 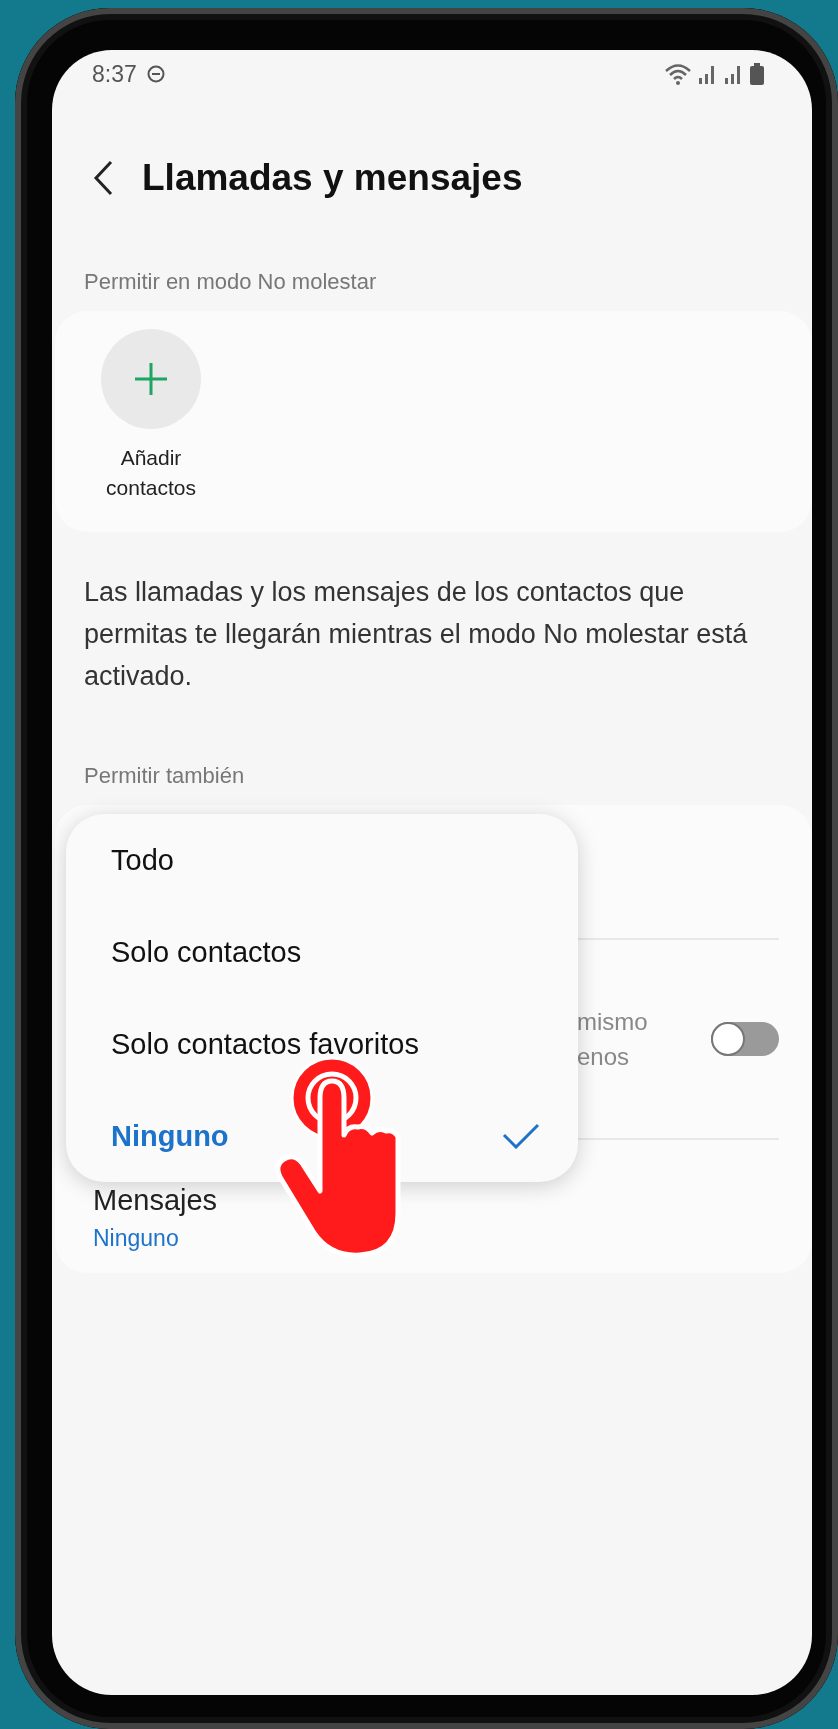 What do you see at coordinates (322, 1136) in the screenshot?
I see `menu-item: Ninguno` at bounding box center [322, 1136].